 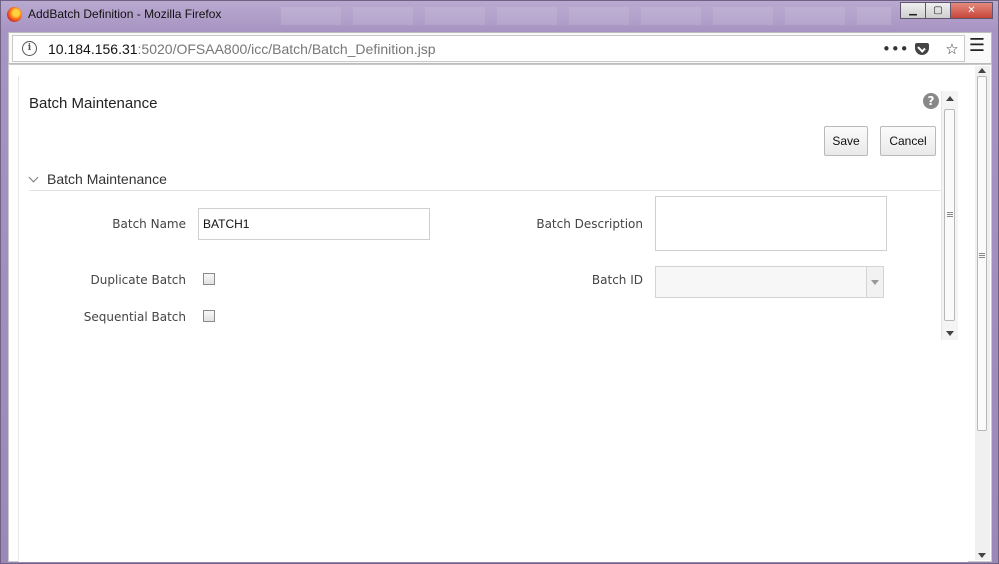 What do you see at coordinates (938, 10) in the screenshot?
I see `maximize-button: ▢` at bounding box center [938, 10].